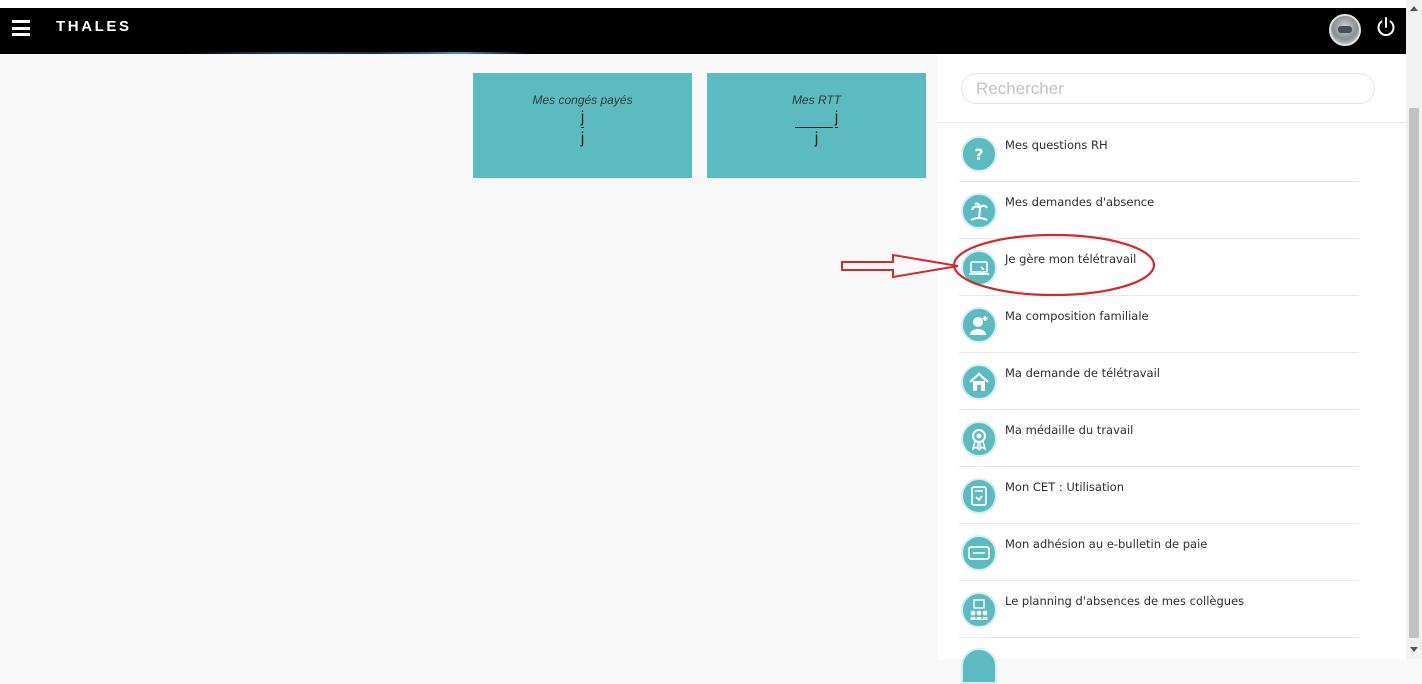 Image resolution: width=1422 pixels, height=684 pixels. I want to click on medal-icon, so click(979, 439).